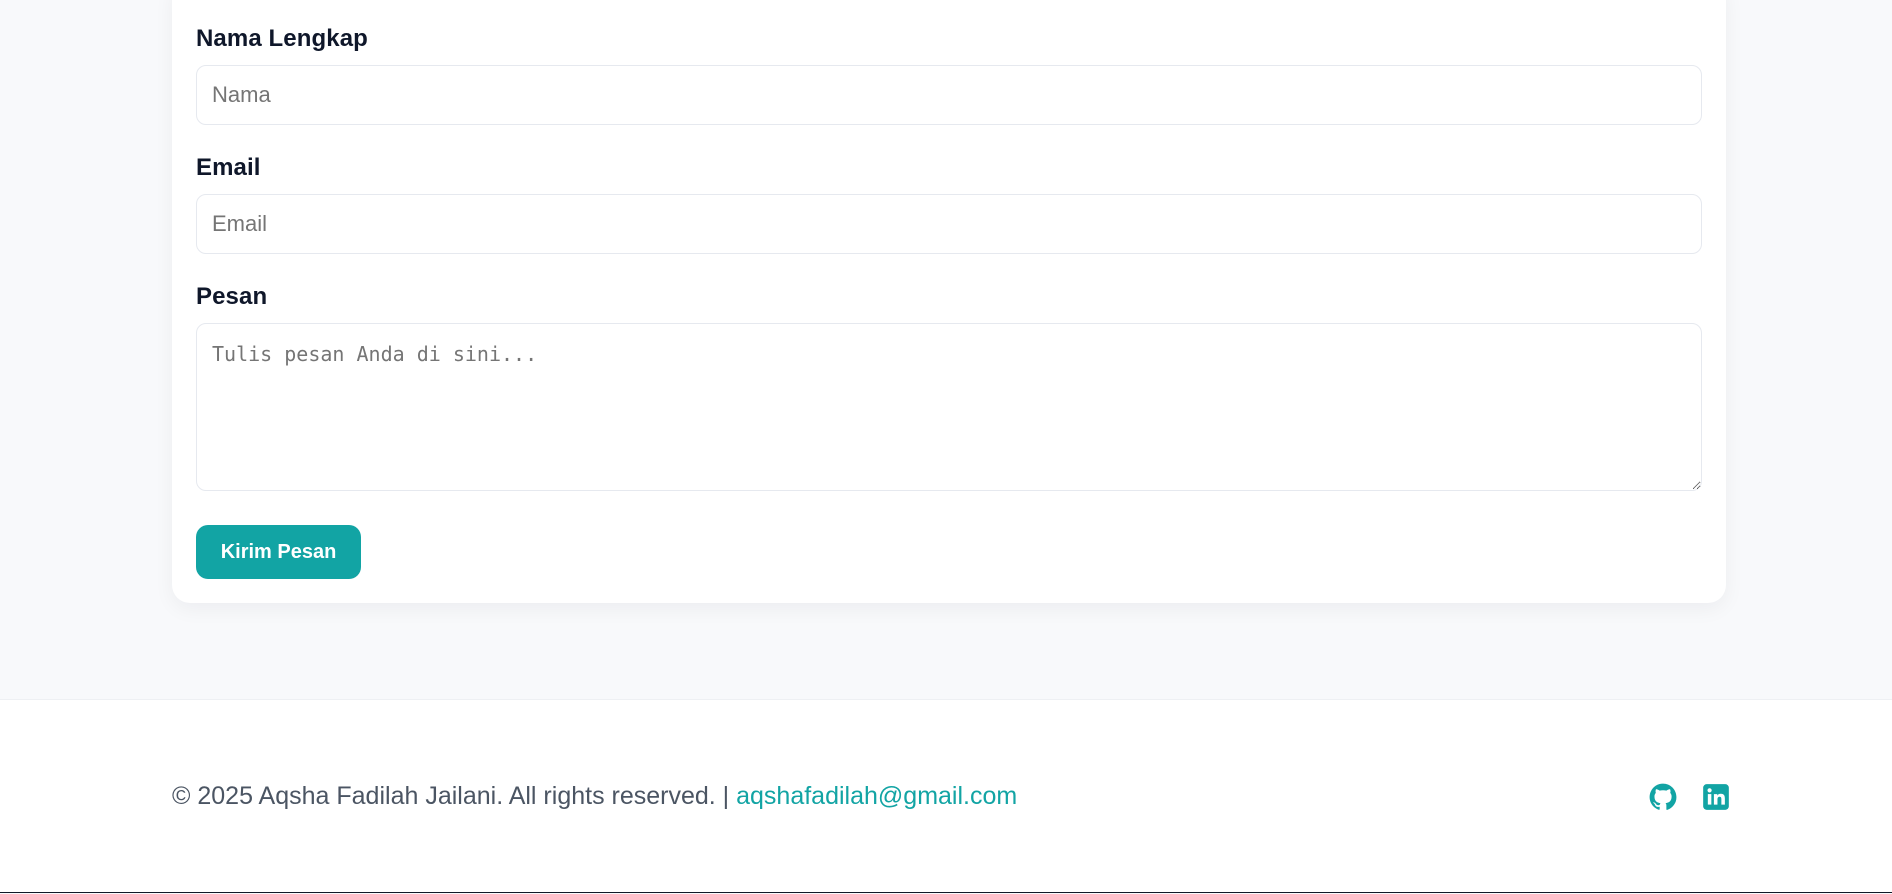 This screenshot has height=894, width=1892. What do you see at coordinates (949, 407) in the screenshot?
I see `message-textarea` at bounding box center [949, 407].